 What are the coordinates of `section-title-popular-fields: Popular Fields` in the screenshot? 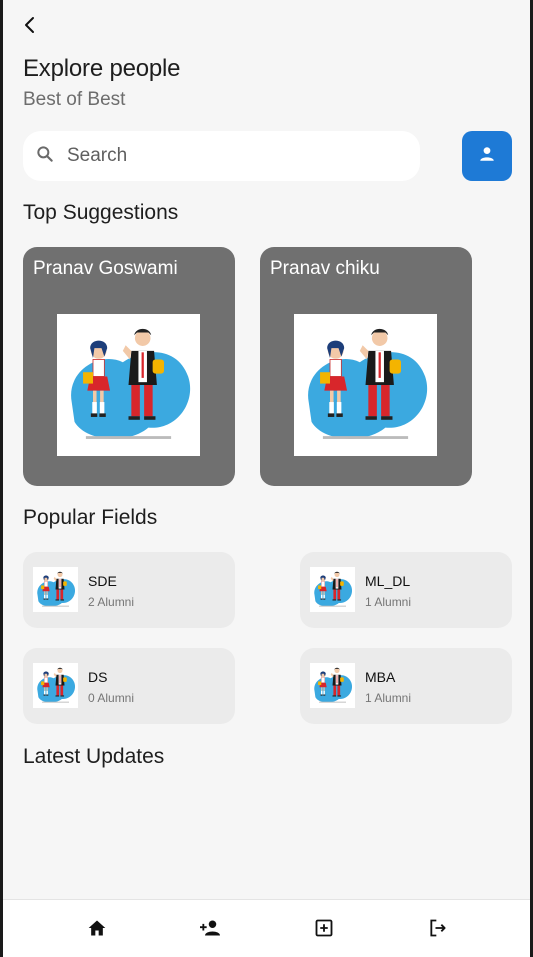 It's located at (90, 517).